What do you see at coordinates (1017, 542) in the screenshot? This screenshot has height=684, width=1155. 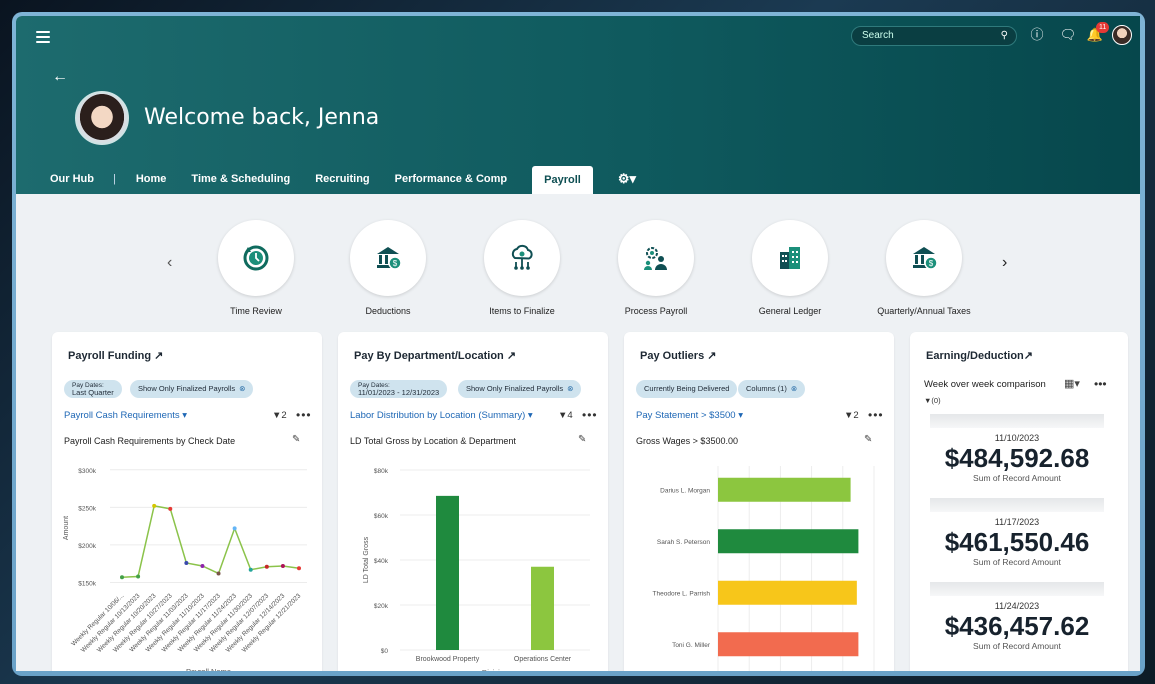 I see `week-amount: $461,550.46` at bounding box center [1017, 542].